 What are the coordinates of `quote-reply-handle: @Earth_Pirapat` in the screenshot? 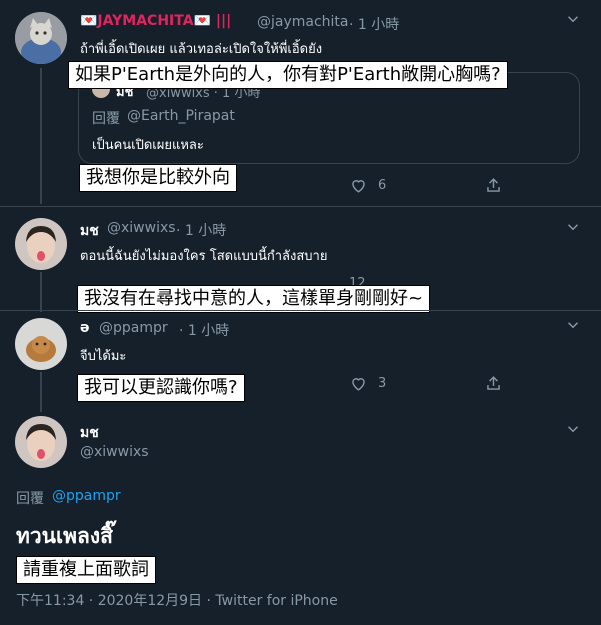 It's located at (181, 116).